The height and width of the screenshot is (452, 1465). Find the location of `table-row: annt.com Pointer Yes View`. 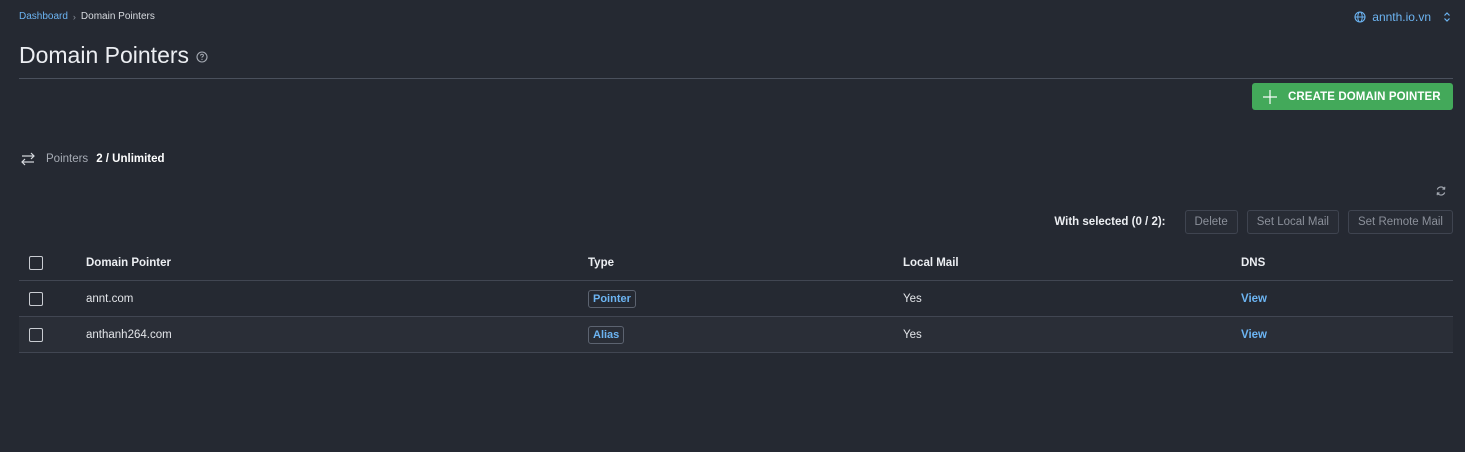

table-row: annt.com Pointer Yes View is located at coordinates (736, 299).